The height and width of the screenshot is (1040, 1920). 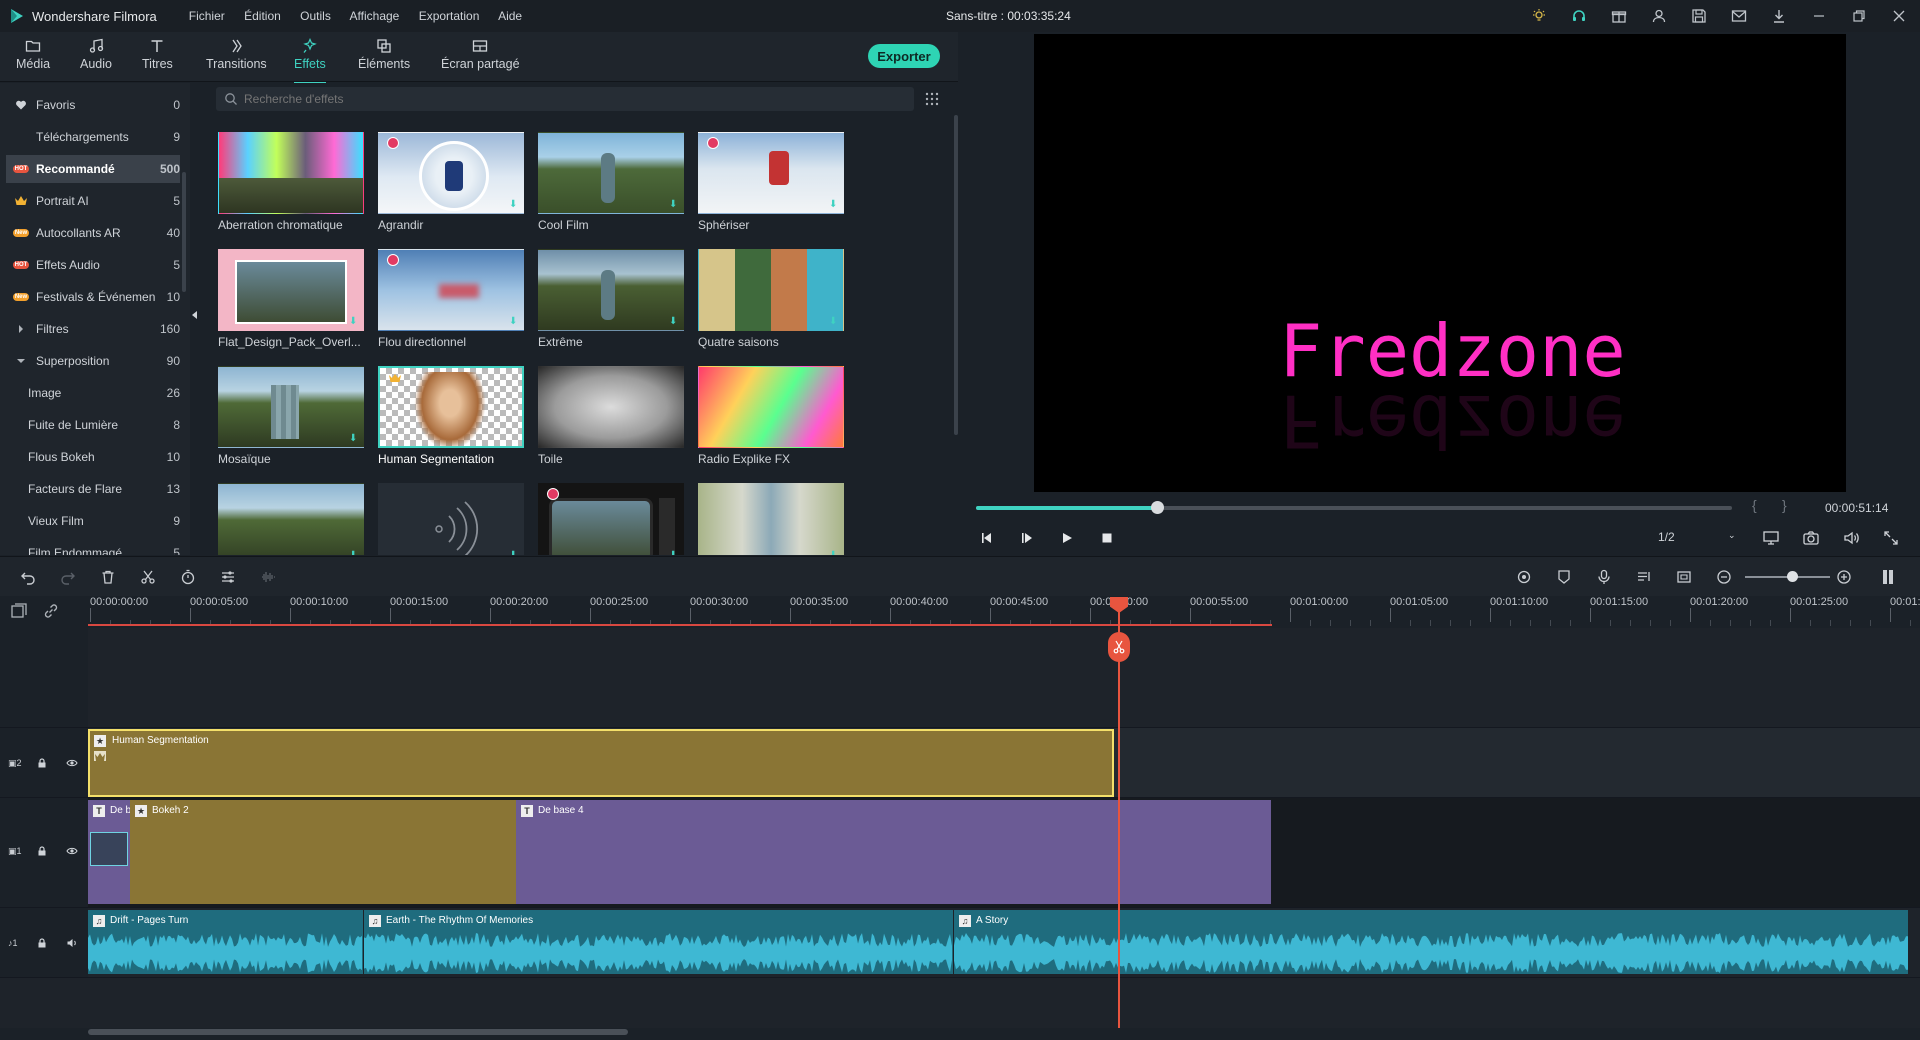 What do you see at coordinates (291, 418) in the screenshot?
I see `effect-card: ⬇ Mosaïque` at bounding box center [291, 418].